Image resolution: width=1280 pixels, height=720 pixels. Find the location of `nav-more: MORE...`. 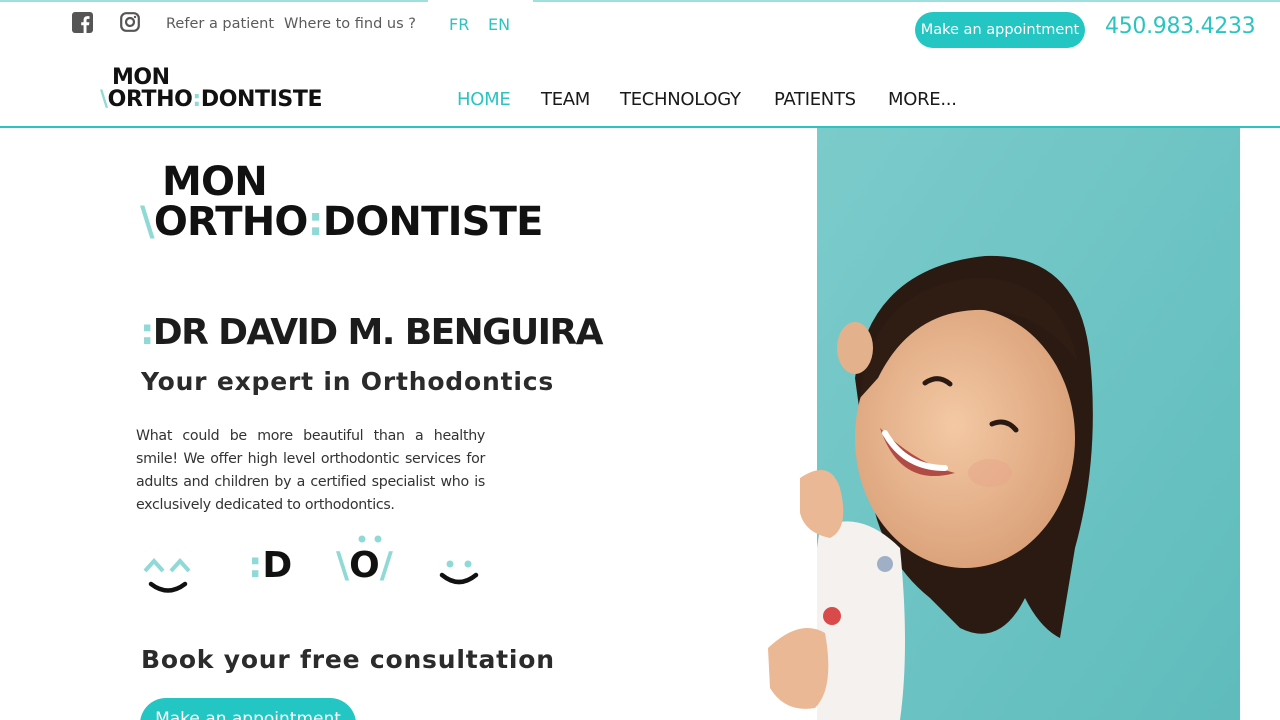

nav-more: MORE... is located at coordinates (922, 99).